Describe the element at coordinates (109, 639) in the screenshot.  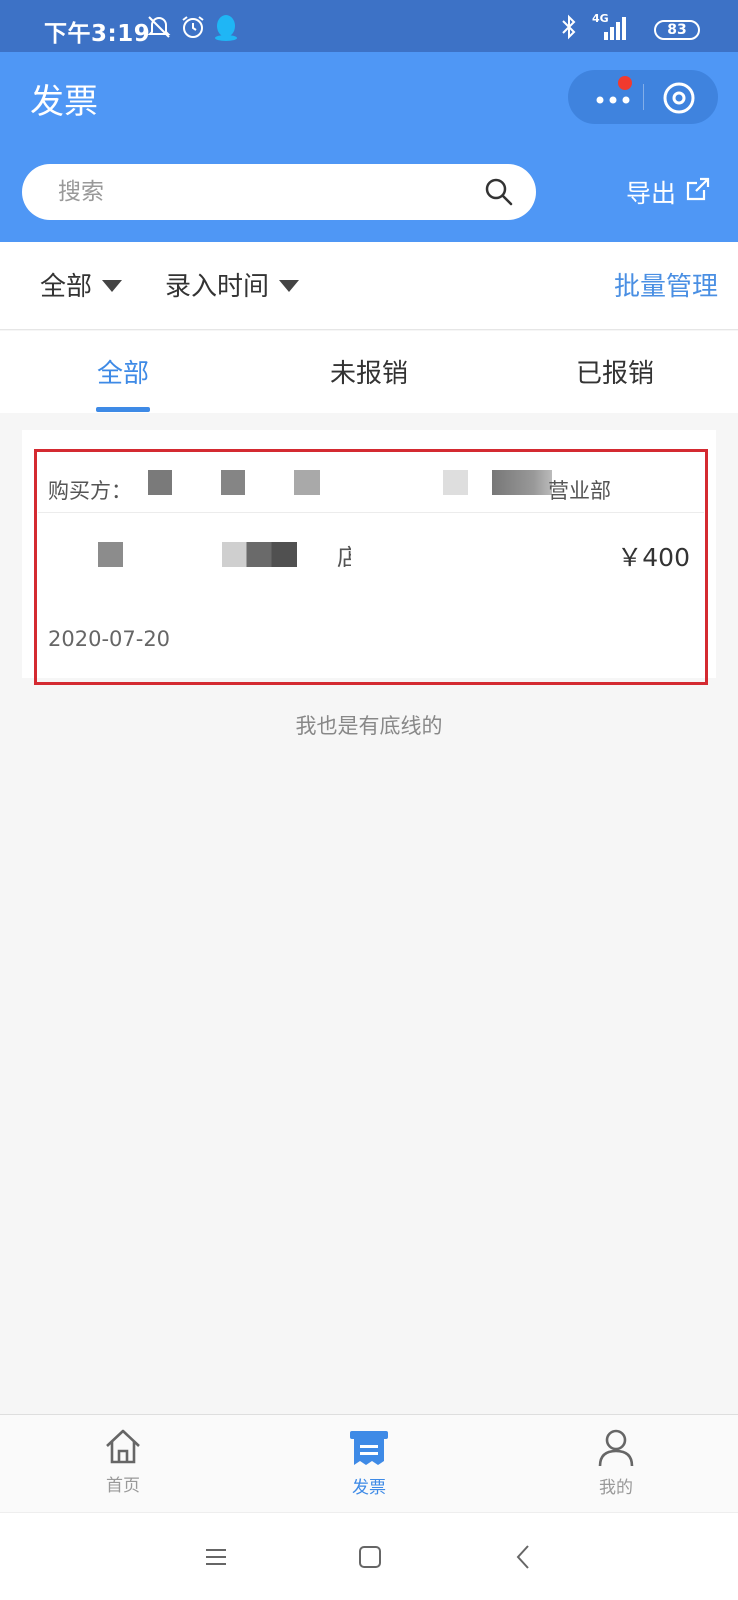
I see `invoice-date: 2020-07-20` at that location.